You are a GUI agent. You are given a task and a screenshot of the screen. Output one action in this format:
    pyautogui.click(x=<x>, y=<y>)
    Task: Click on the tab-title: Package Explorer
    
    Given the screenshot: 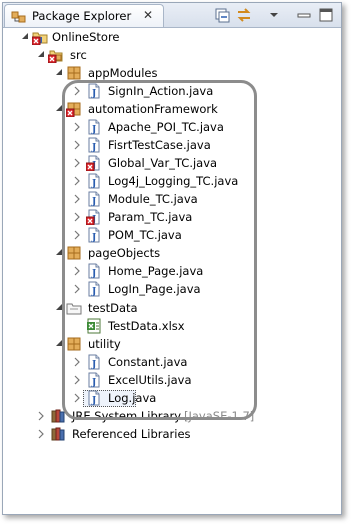 What is the action you would take?
    pyautogui.click(x=82, y=16)
    